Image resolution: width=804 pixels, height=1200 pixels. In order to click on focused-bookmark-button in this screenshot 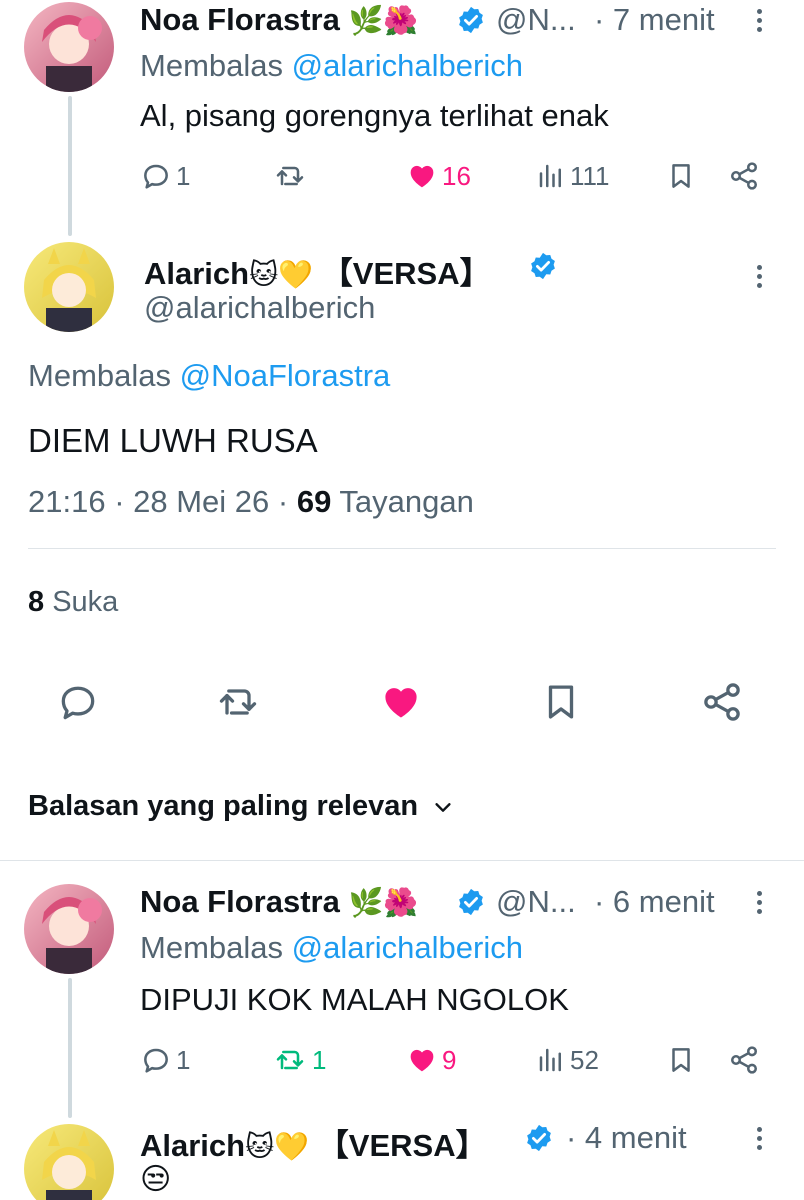, I will do `click(561, 702)`.